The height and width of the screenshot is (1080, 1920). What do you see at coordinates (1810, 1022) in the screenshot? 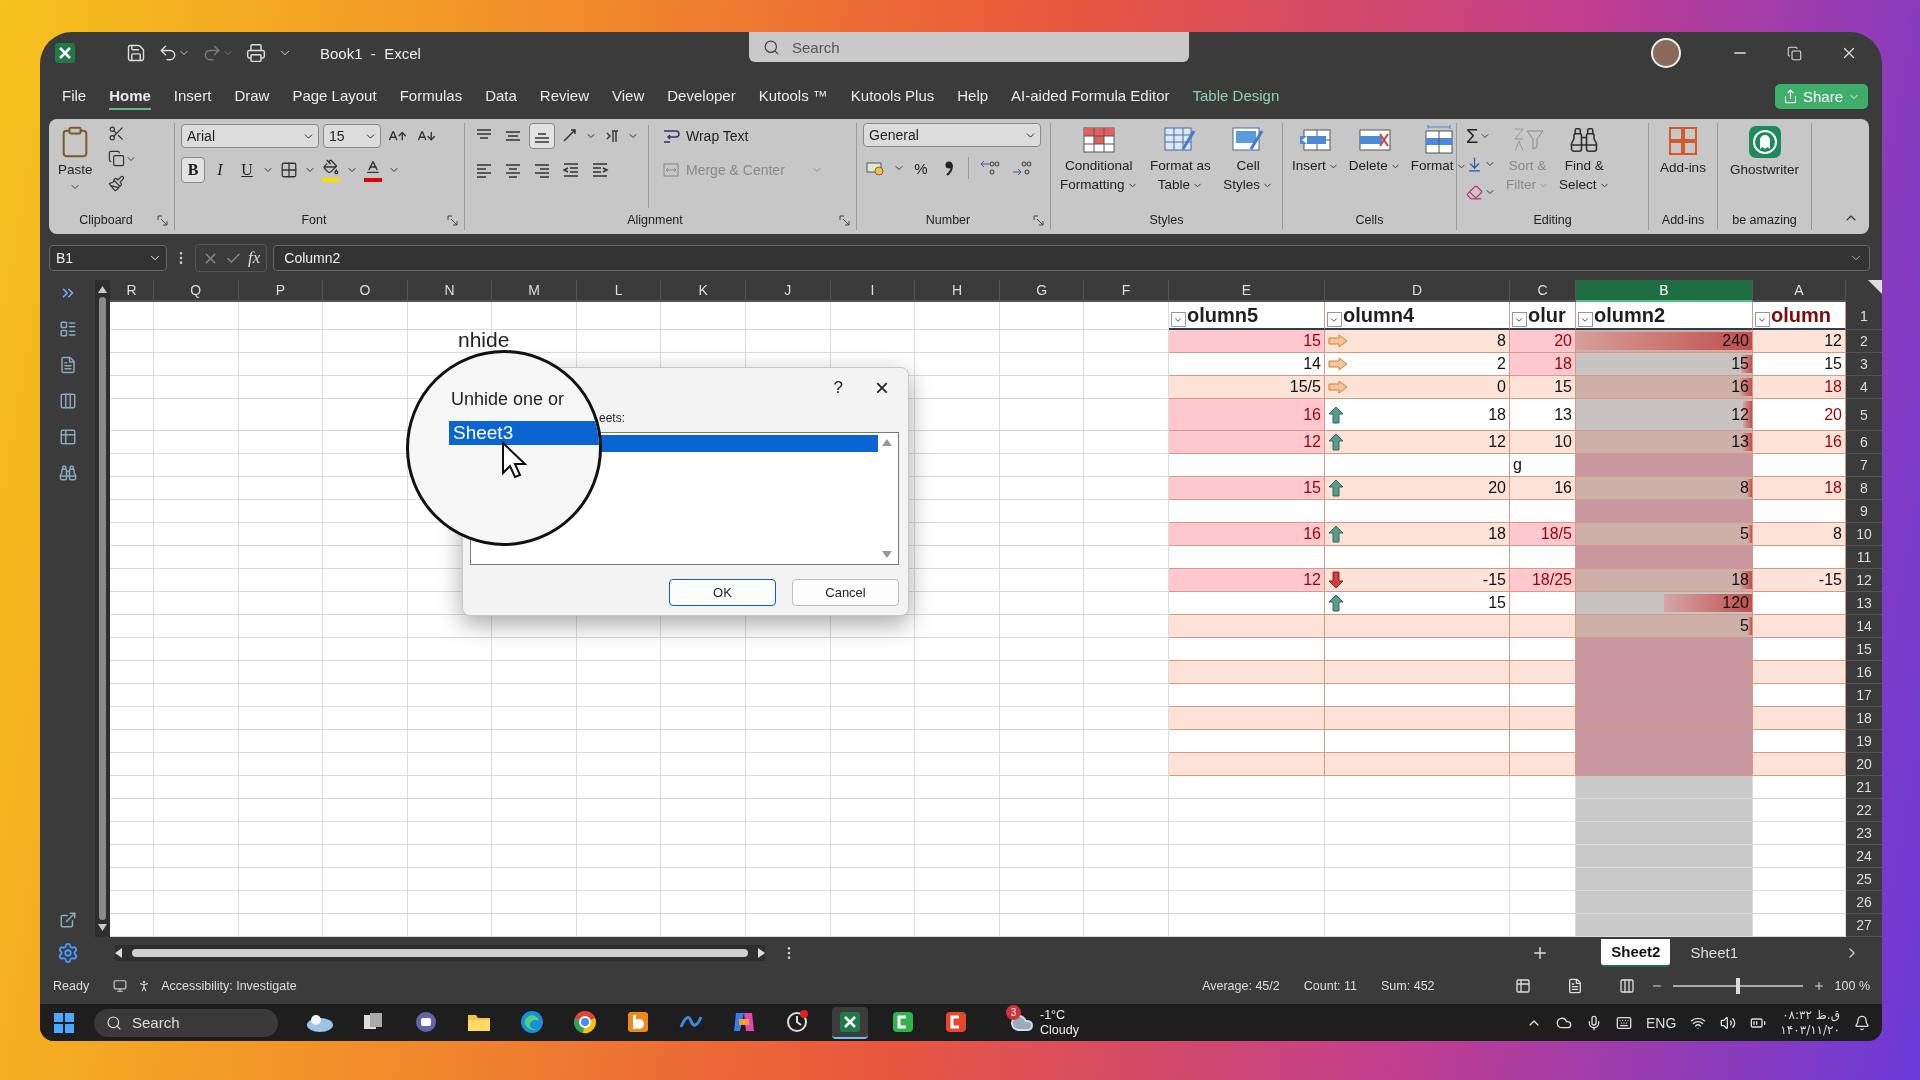
I see `clock: ۰۸:۳۲ ق.ظ ۱۴۰۳/۱۱/۲۰` at bounding box center [1810, 1022].